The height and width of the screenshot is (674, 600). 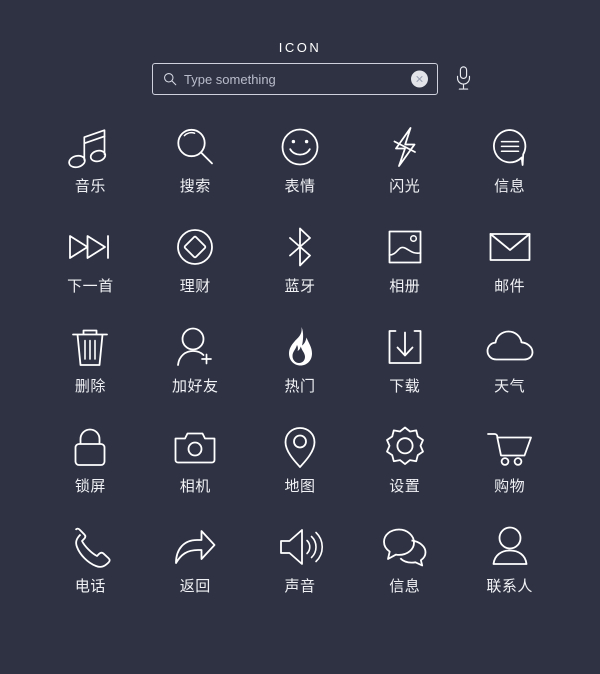 What do you see at coordinates (195, 247) in the screenshot?
I see `diamond-in-circle-icon` at bounding box center [195, 247].